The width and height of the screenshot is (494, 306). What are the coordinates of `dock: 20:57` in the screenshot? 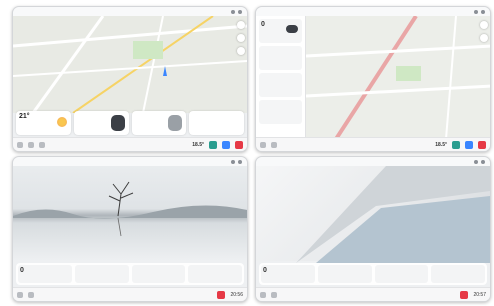 It's located at (373, 294).